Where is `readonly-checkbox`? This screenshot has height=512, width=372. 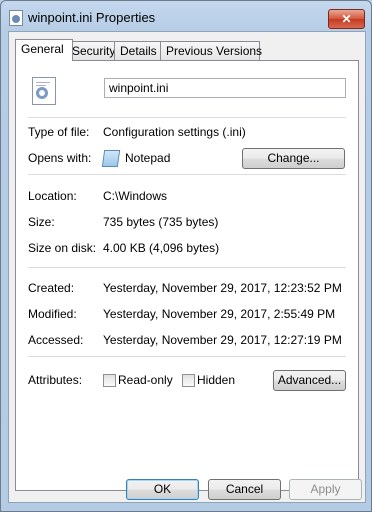
readonly-checkbox is located at coordinates (109, 380).